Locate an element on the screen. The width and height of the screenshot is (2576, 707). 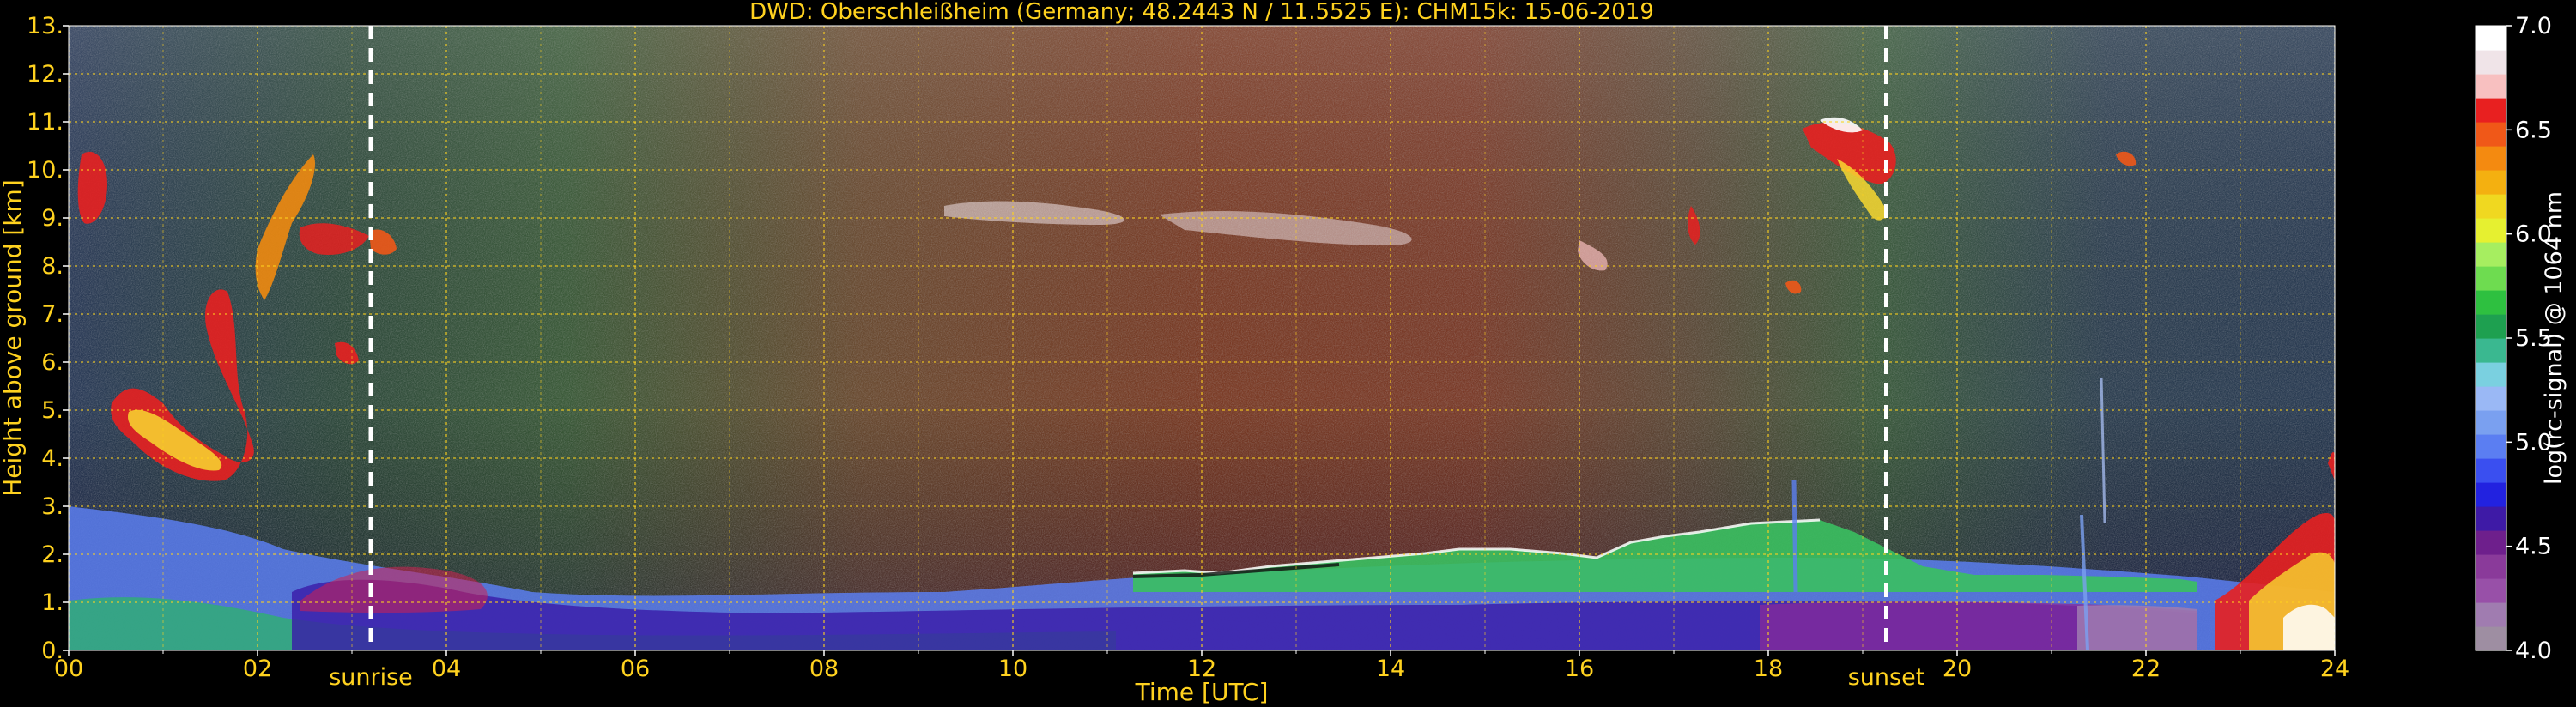
colorbar-label: log(rc-signal) @ 1064 nm is located at coordinates (2554, 338).